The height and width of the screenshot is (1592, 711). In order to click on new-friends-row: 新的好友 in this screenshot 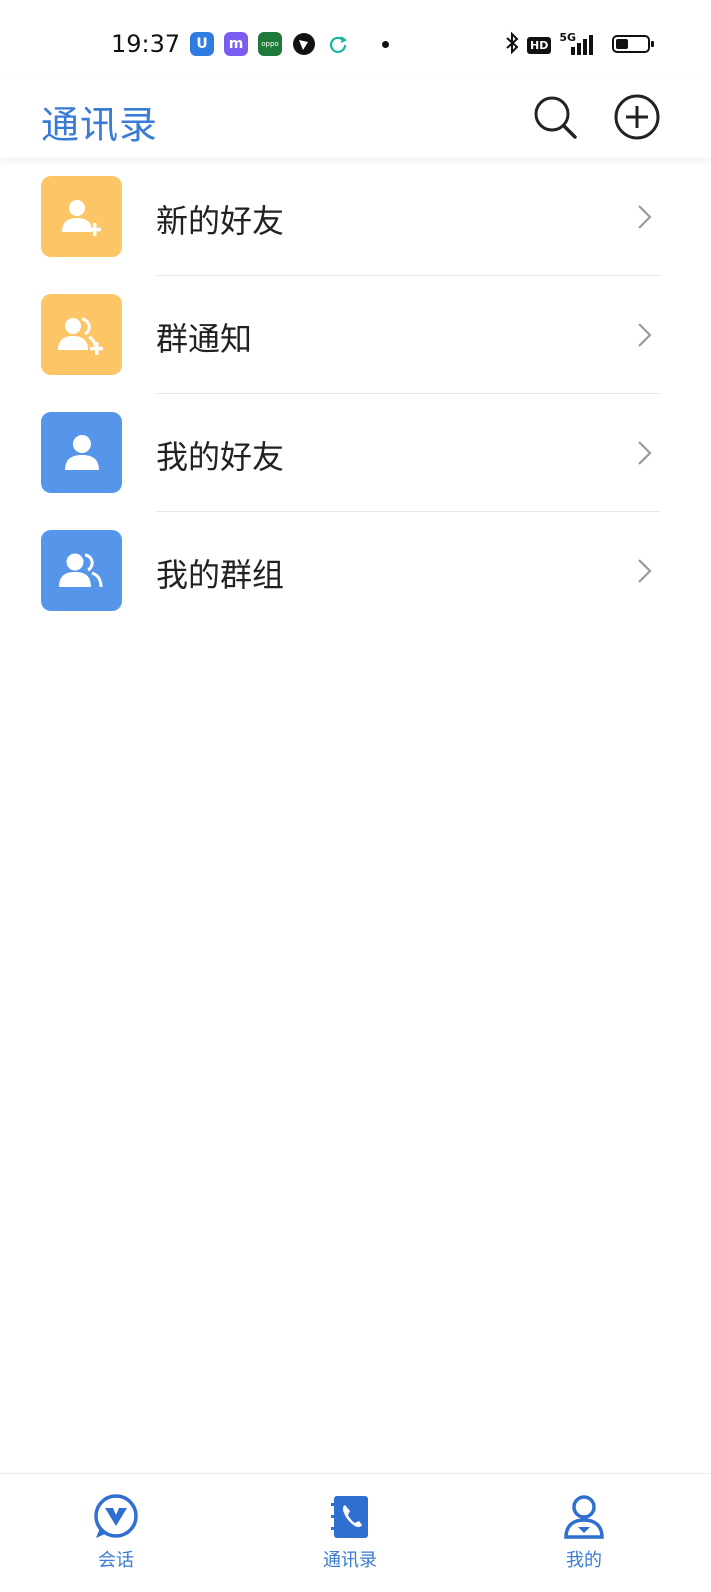, I will do `click(355, 217)`.